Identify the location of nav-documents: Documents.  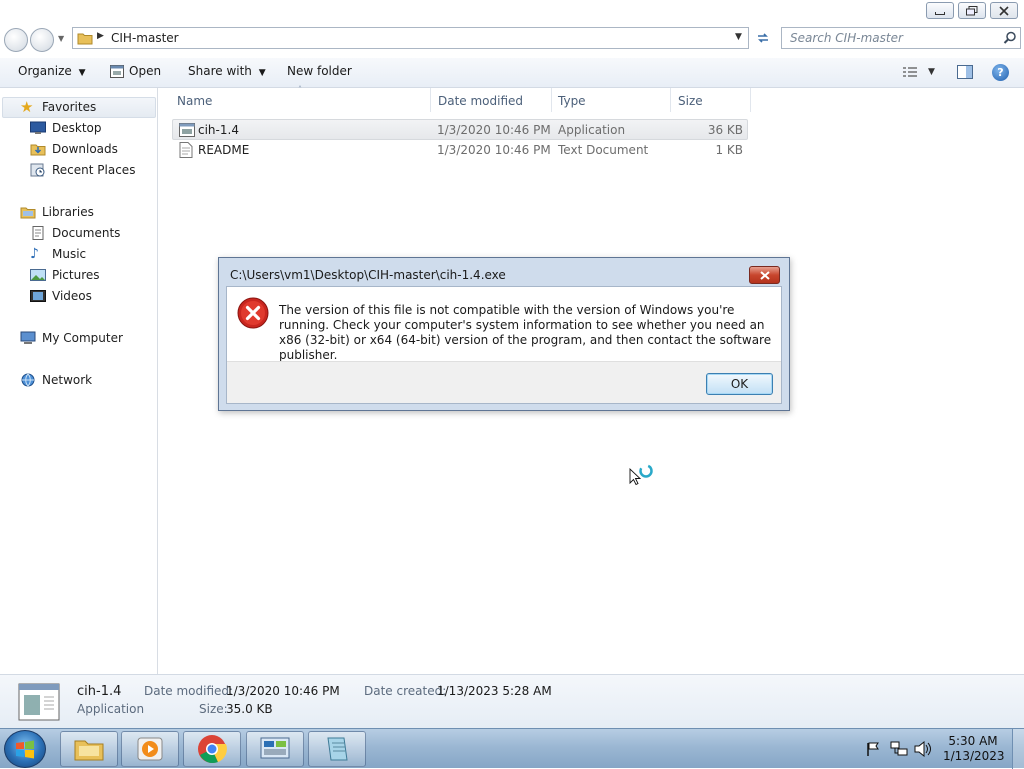
(75, 233).